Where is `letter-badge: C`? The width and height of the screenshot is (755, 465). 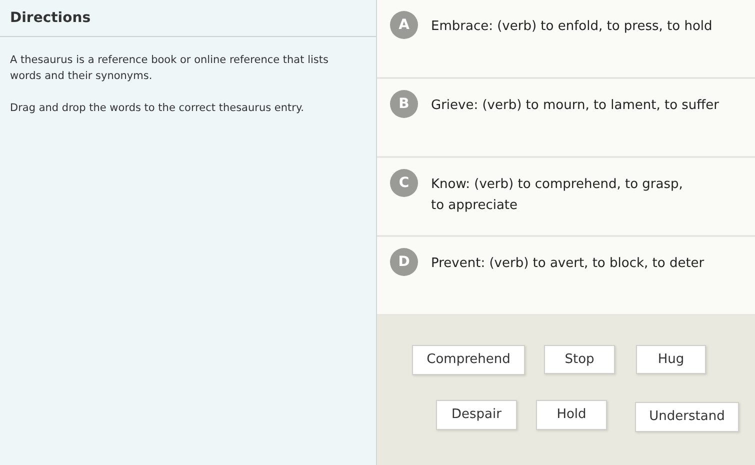 letter-badge: C is located at coordinates (404, 183).